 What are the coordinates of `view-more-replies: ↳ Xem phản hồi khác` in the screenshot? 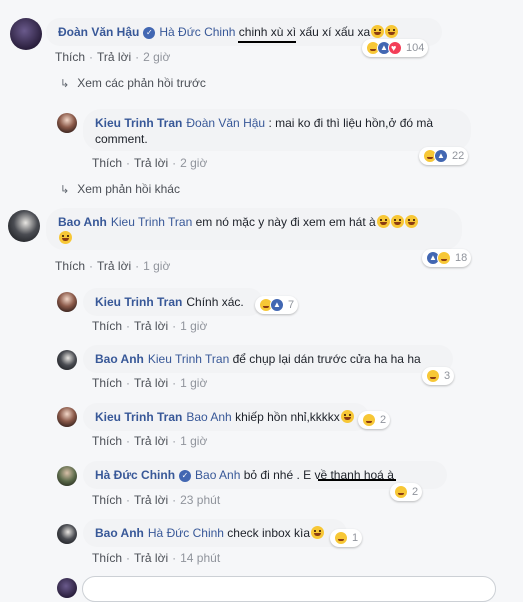 It's located at (120, 189).